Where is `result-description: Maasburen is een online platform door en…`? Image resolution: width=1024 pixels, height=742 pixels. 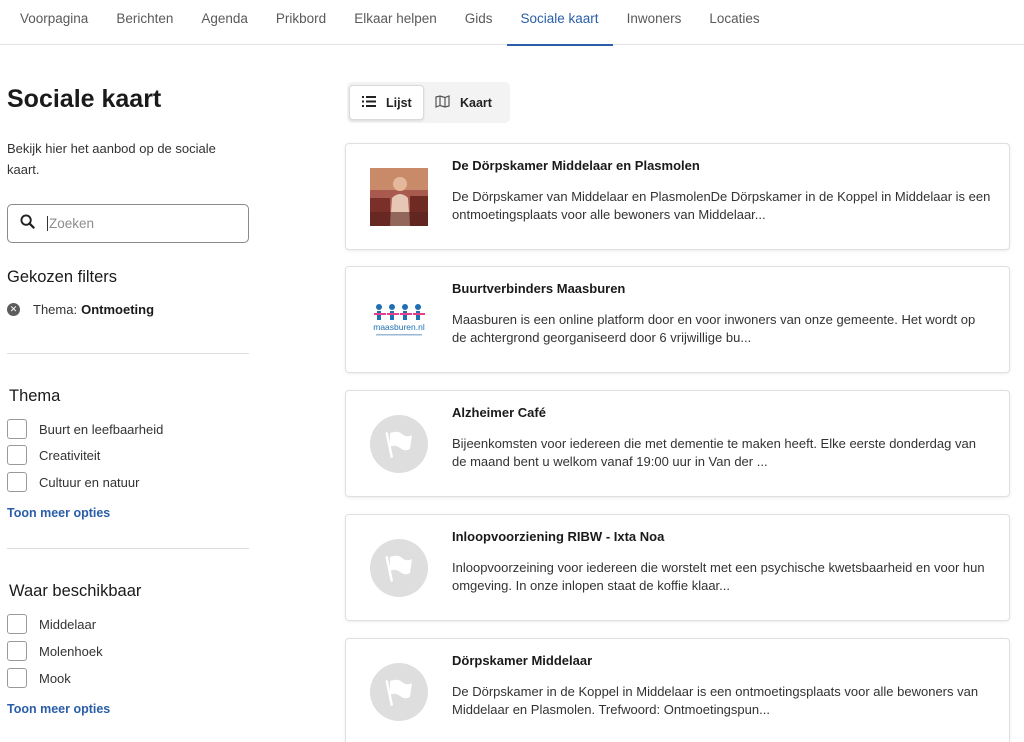 result-description: Maasburen is een online platform door en… is located at coordinates (714, 328).